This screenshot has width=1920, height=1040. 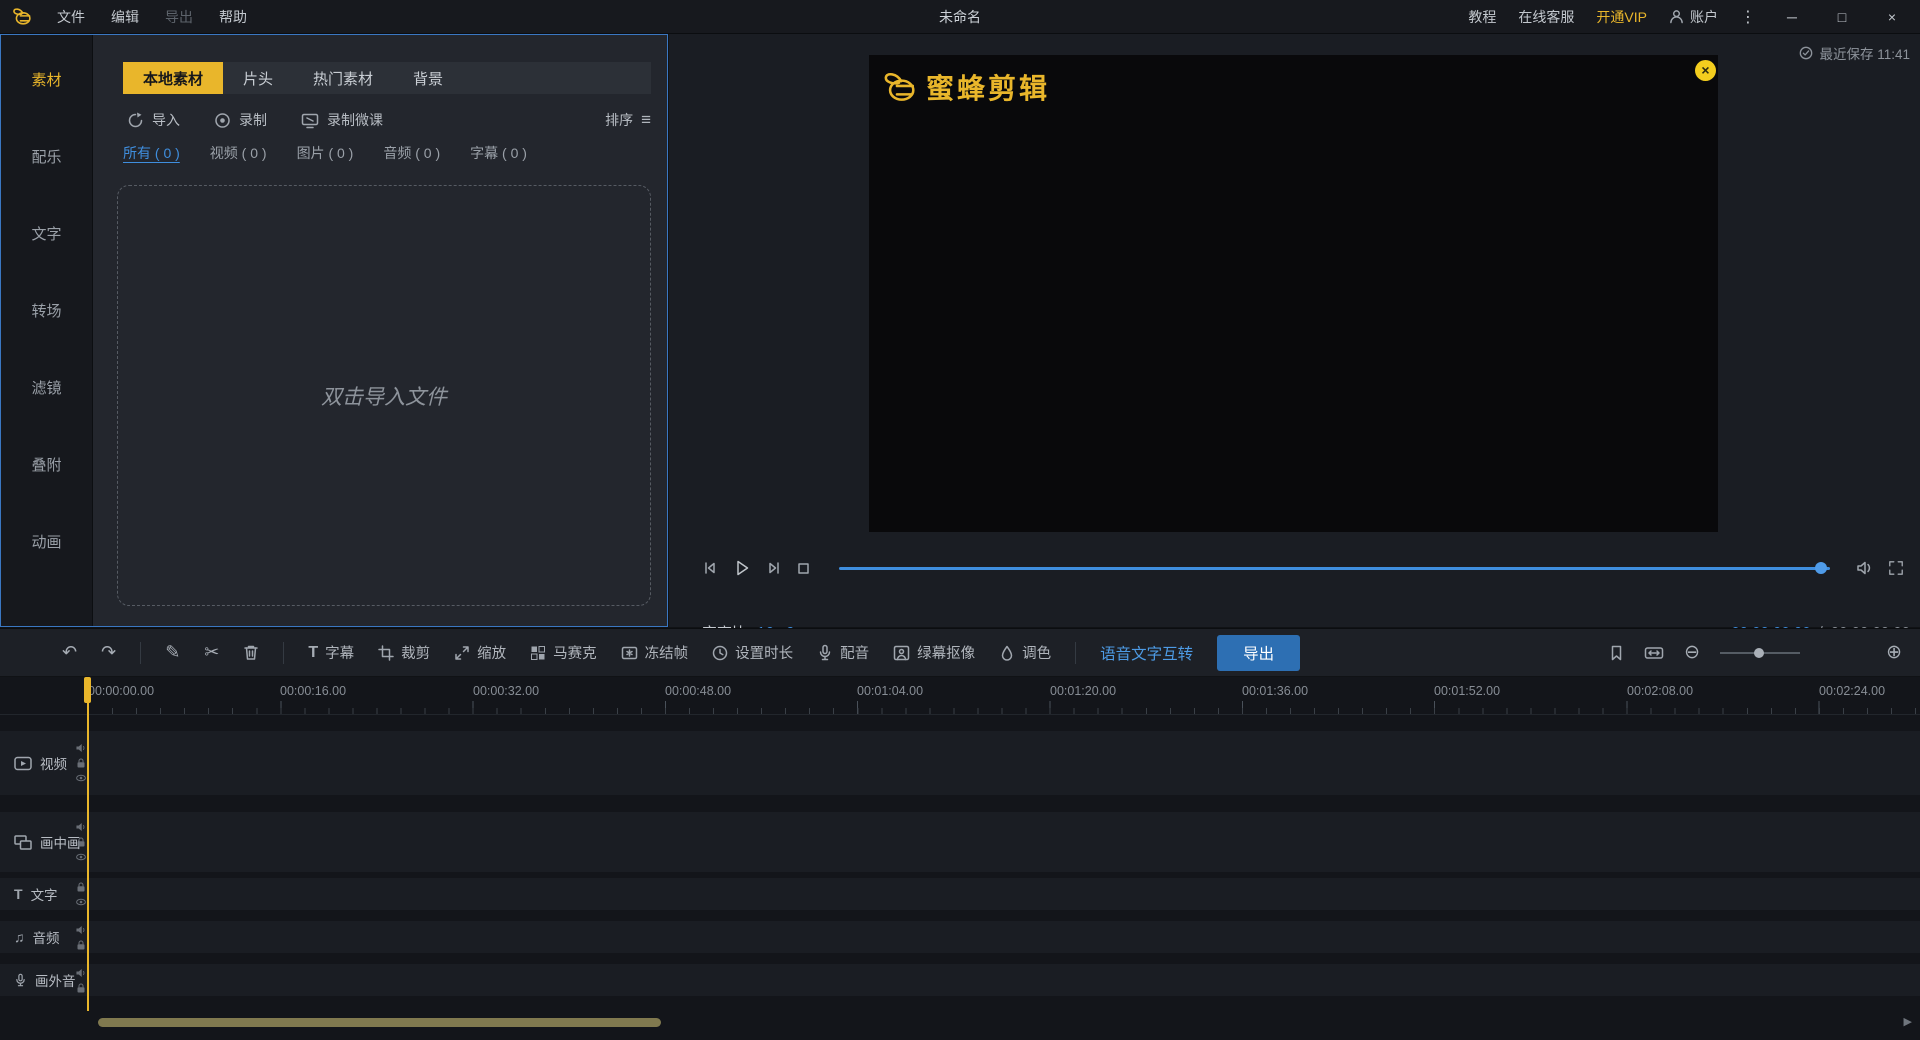 What do you see at coordinates (774, 568) in the screenshot?
I see `next-frame-button` at bounding box center [774, 568].